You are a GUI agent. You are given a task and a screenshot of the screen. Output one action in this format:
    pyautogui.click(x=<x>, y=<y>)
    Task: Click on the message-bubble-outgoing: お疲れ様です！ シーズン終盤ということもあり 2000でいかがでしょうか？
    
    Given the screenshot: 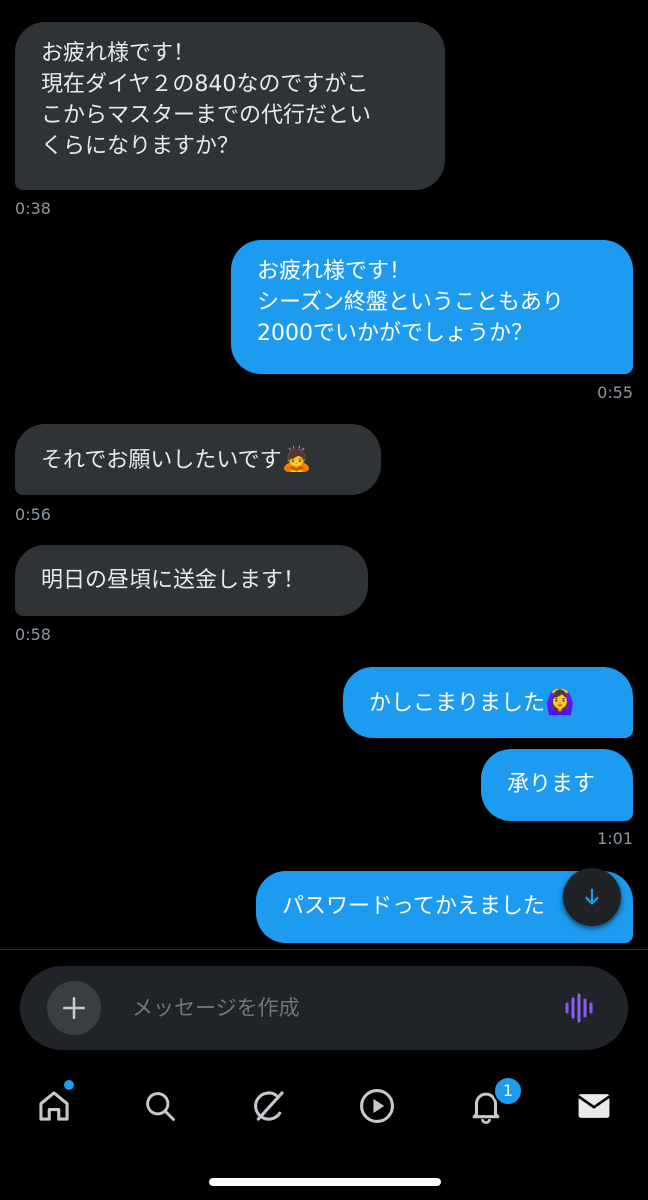 What is the action you would take?
    pyautogui.click(x=432, y=307)
    